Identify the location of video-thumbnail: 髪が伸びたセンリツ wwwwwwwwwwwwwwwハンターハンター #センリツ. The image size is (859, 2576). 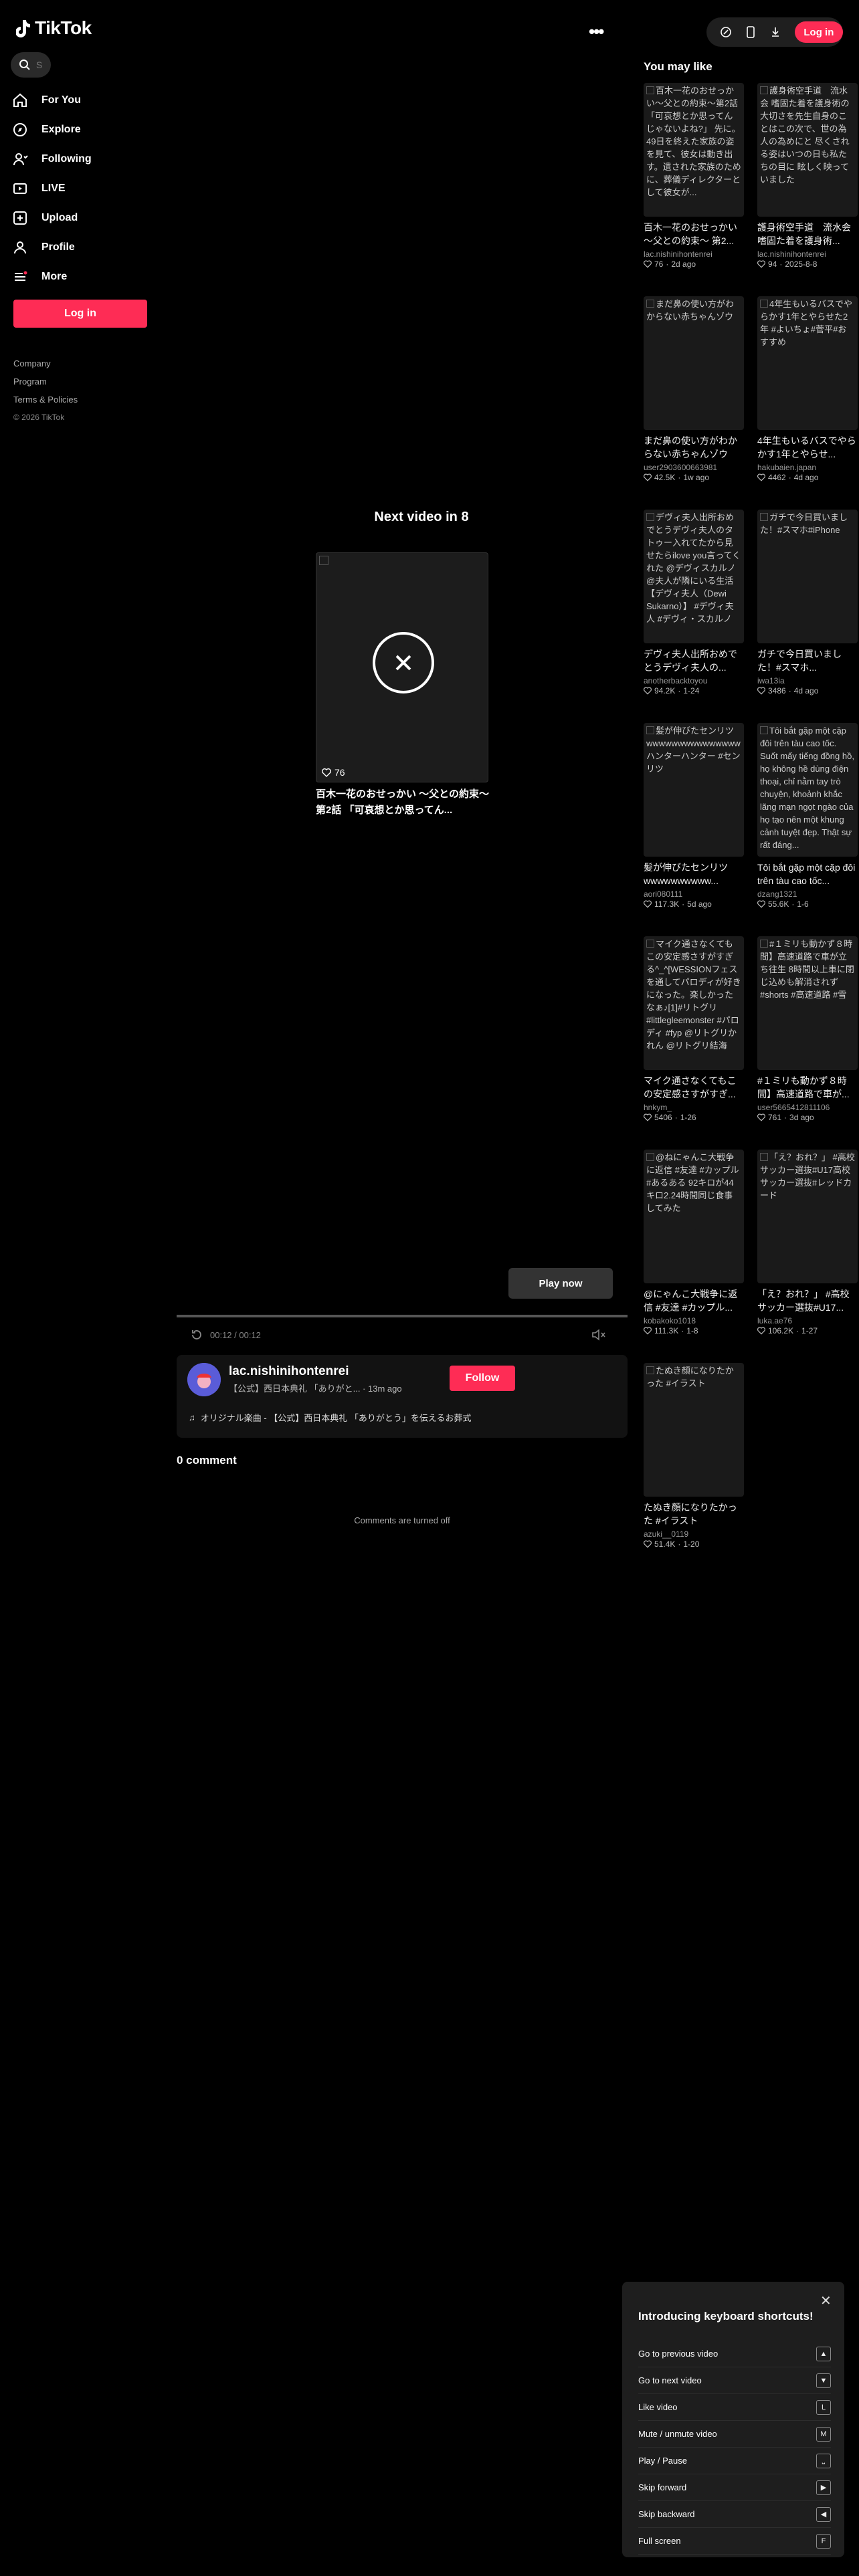
(694, 790).